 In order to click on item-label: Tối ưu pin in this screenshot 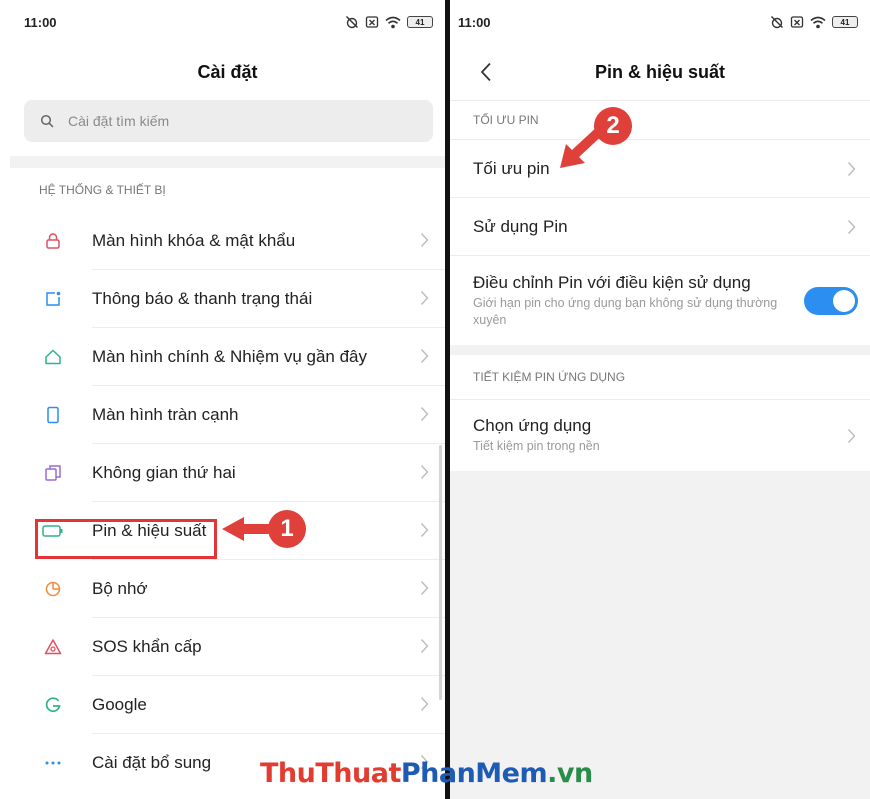, I will do `click(511, 168)`.